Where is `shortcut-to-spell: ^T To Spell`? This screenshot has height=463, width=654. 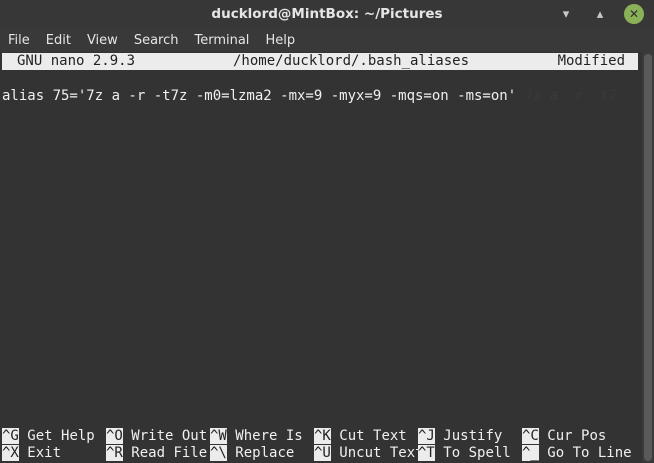
shortcut-to-spell: ^T To Spell is located at coordinates (464, 453).